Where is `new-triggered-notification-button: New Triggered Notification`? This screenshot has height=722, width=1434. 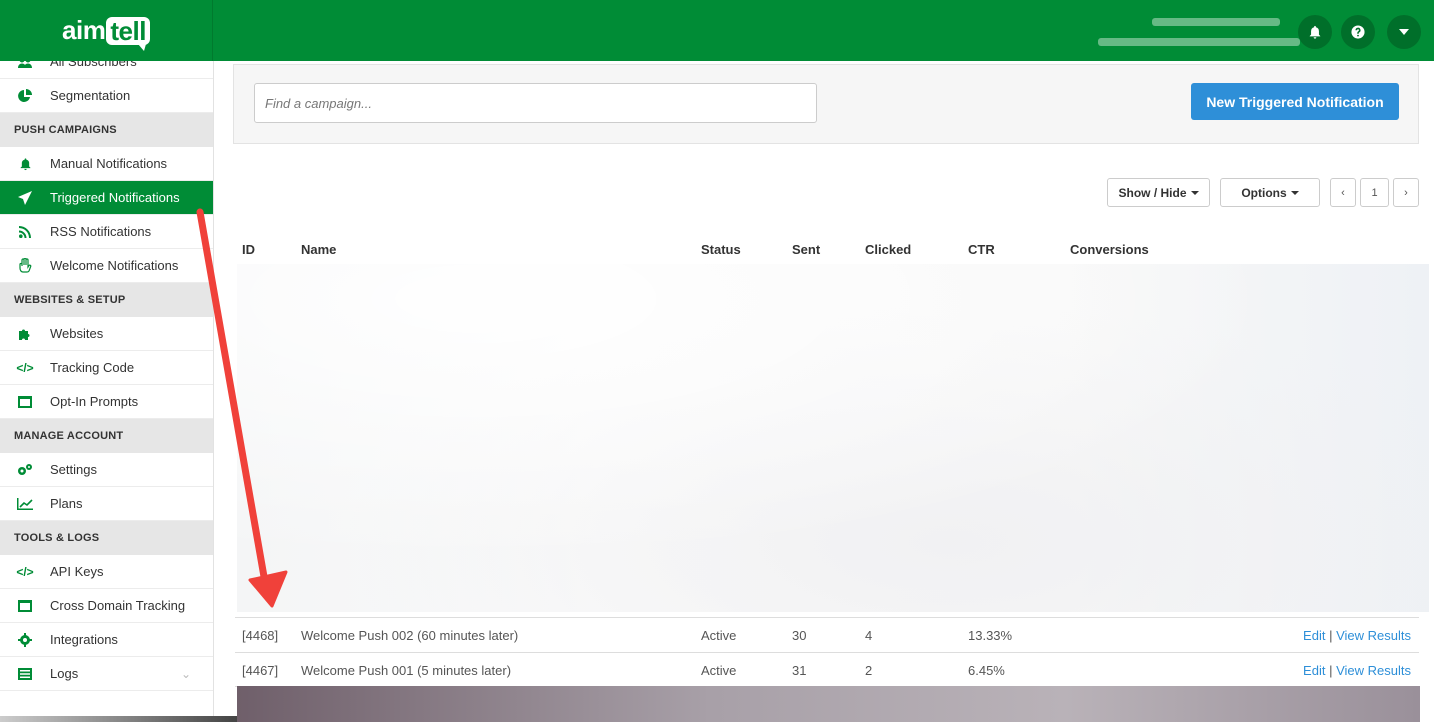 new-triggered-notification-button: New Triggered Notification is located at coordinates (1295, 101).